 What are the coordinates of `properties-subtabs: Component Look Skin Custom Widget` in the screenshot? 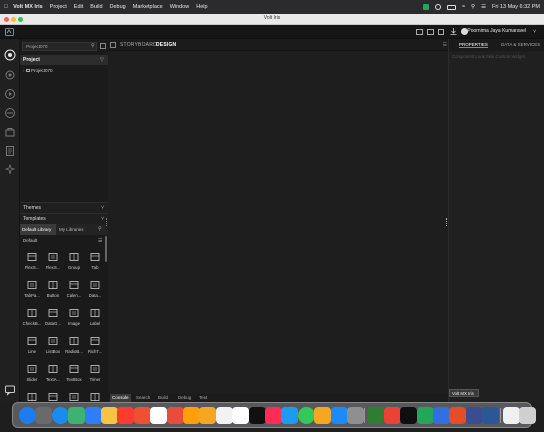 It's located at (488, 56).